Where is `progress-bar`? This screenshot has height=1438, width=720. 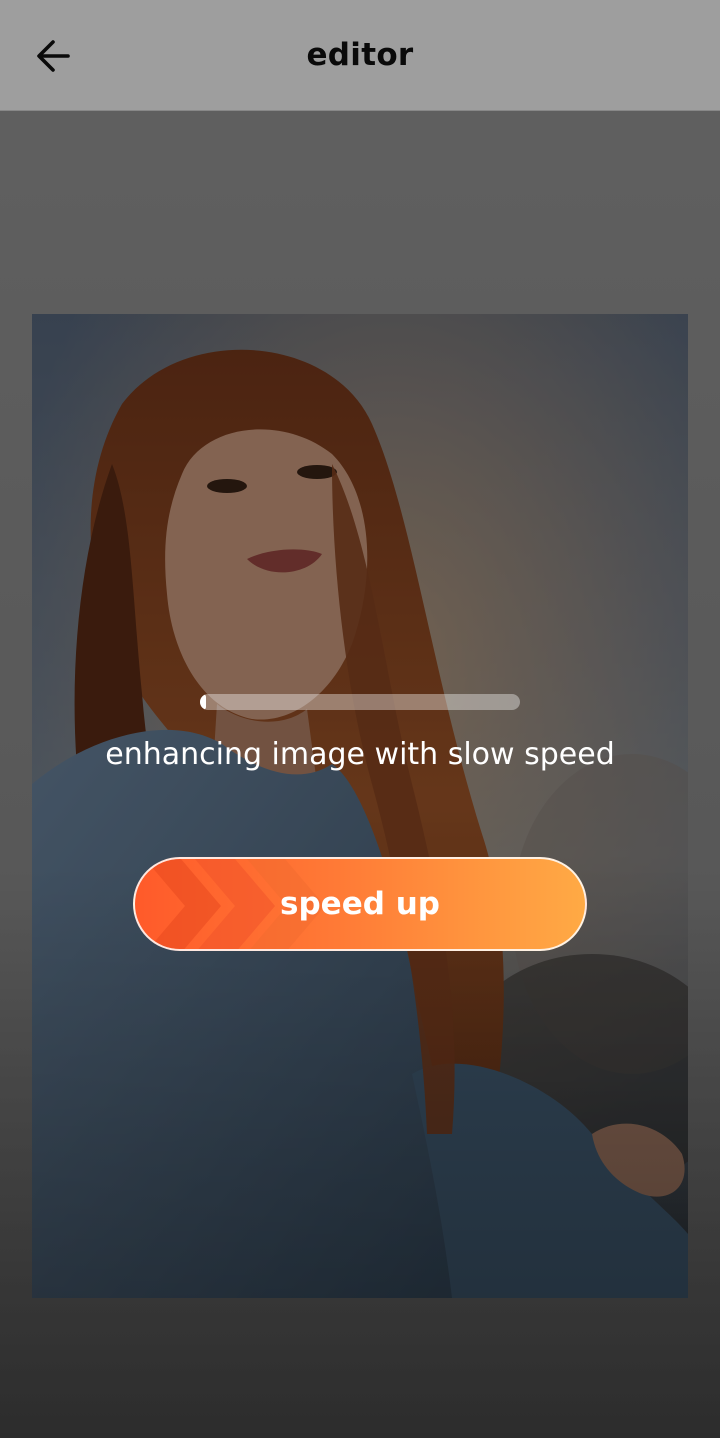 progress-bar is located at coordinates (360, 702).